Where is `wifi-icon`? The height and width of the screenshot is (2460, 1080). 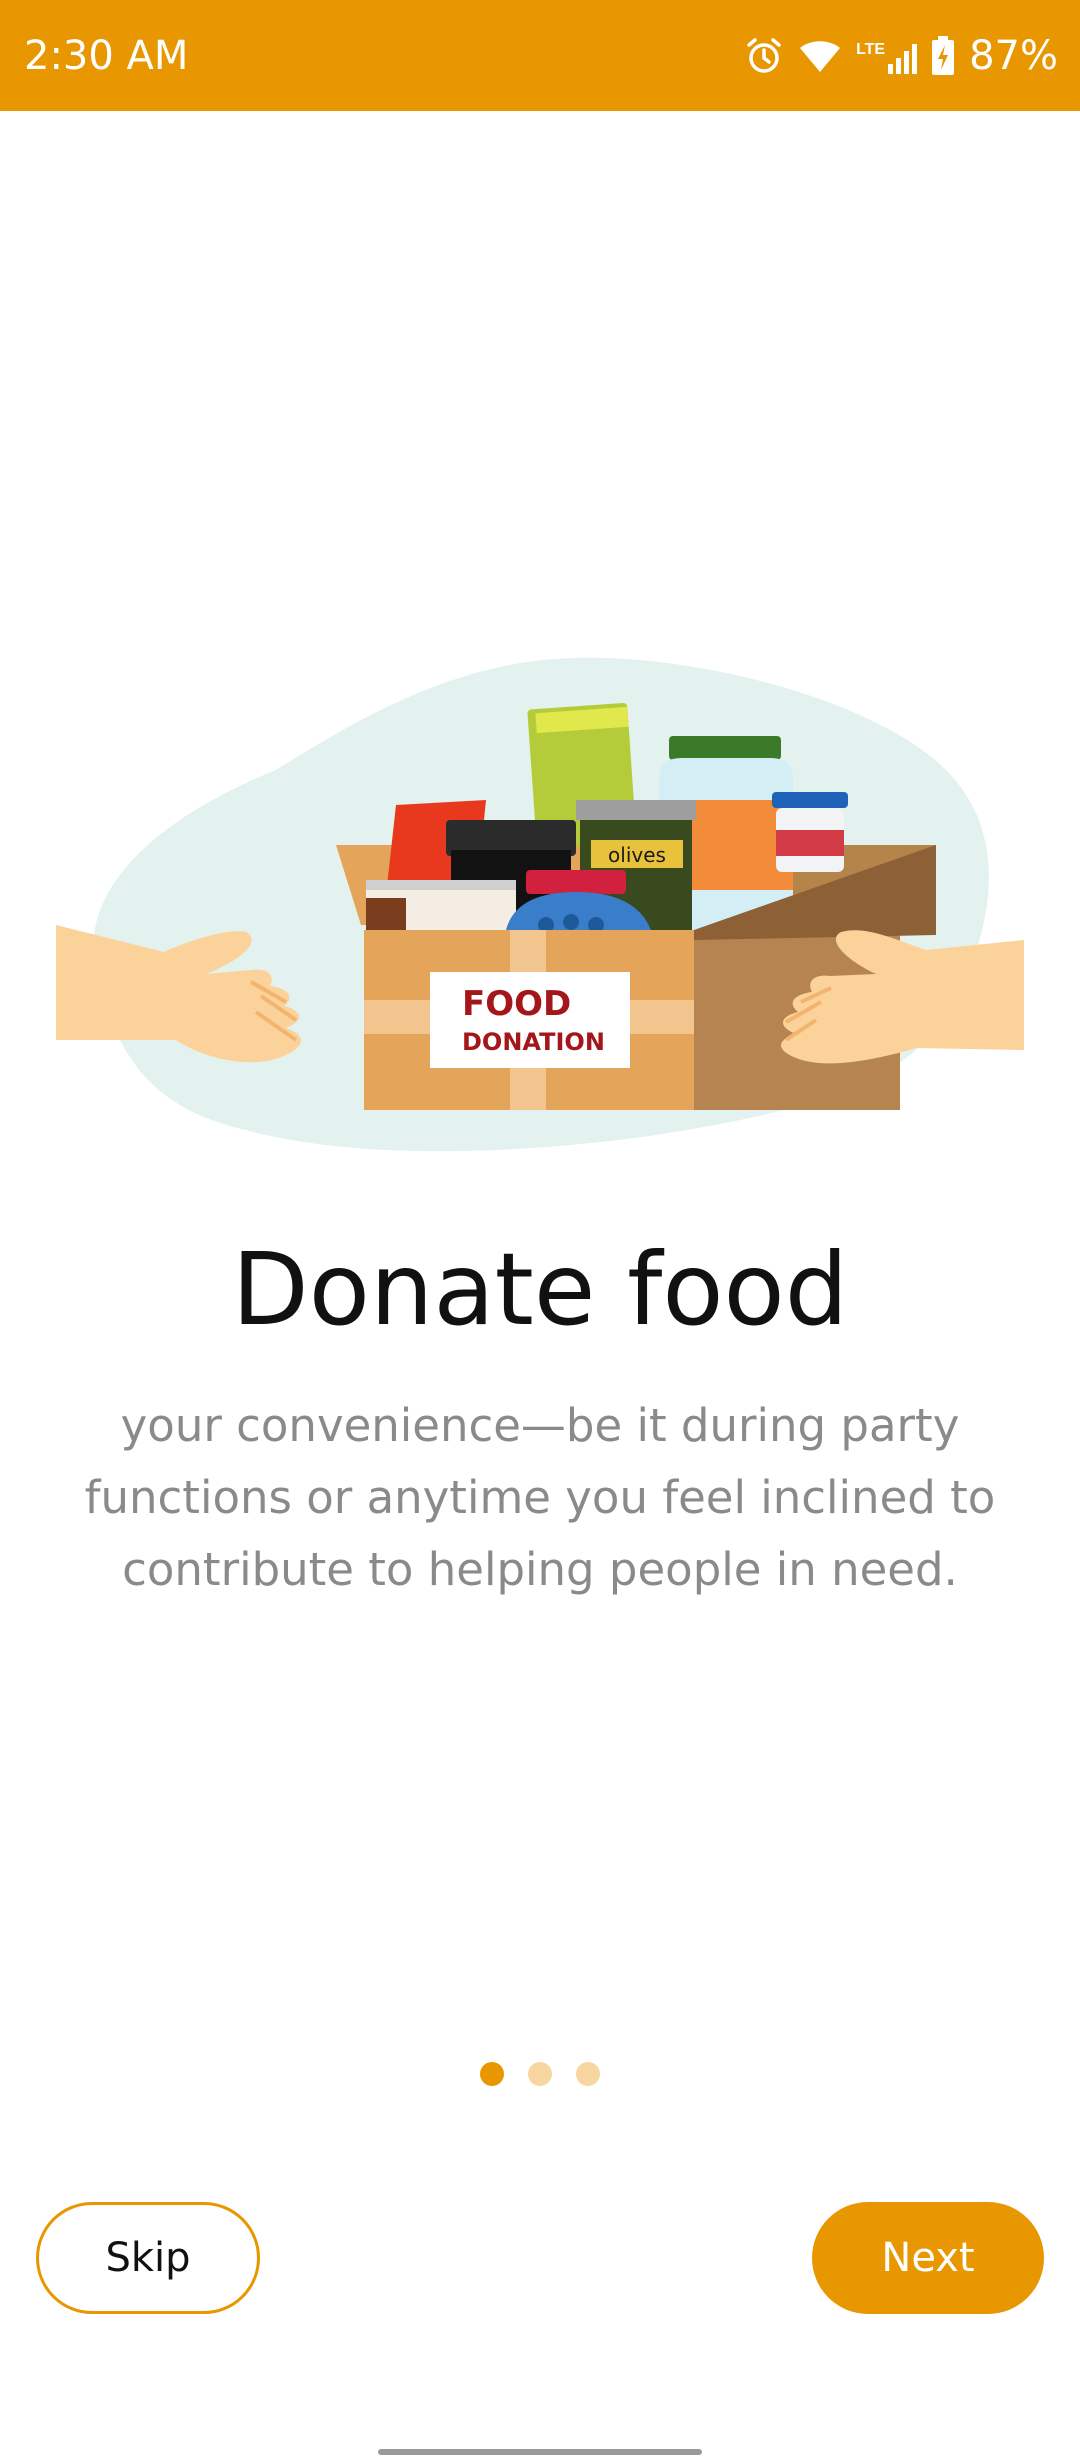
wifi-icon is located at coordinates (820, 56).